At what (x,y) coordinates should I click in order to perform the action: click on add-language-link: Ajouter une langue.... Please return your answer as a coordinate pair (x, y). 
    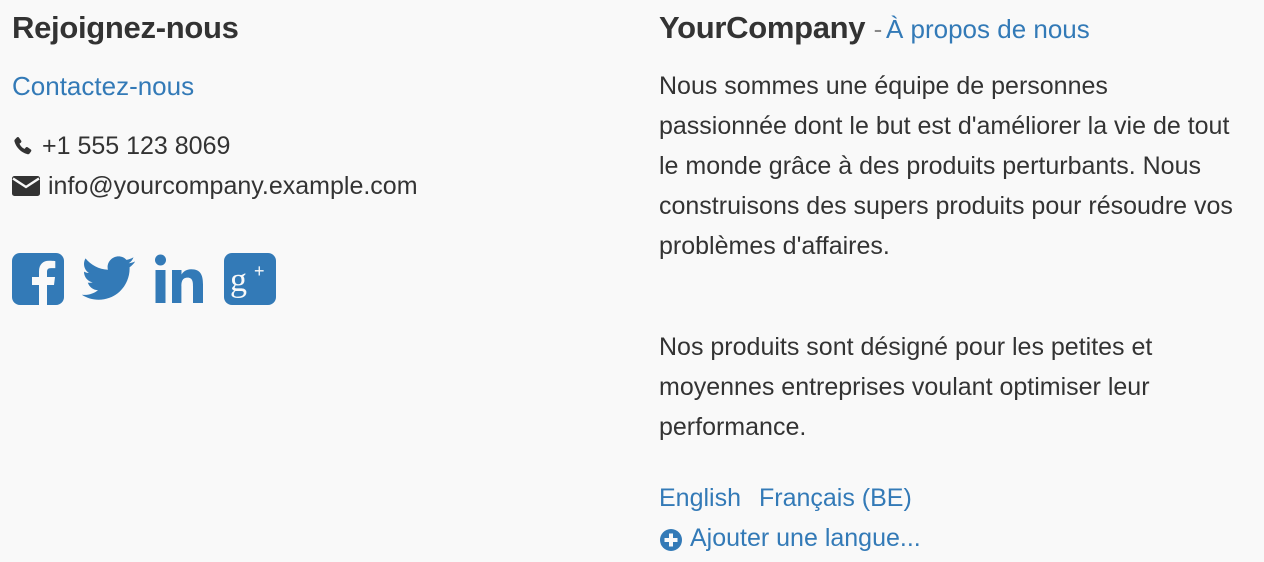
    Looking at the image, I should click on (790, 538).